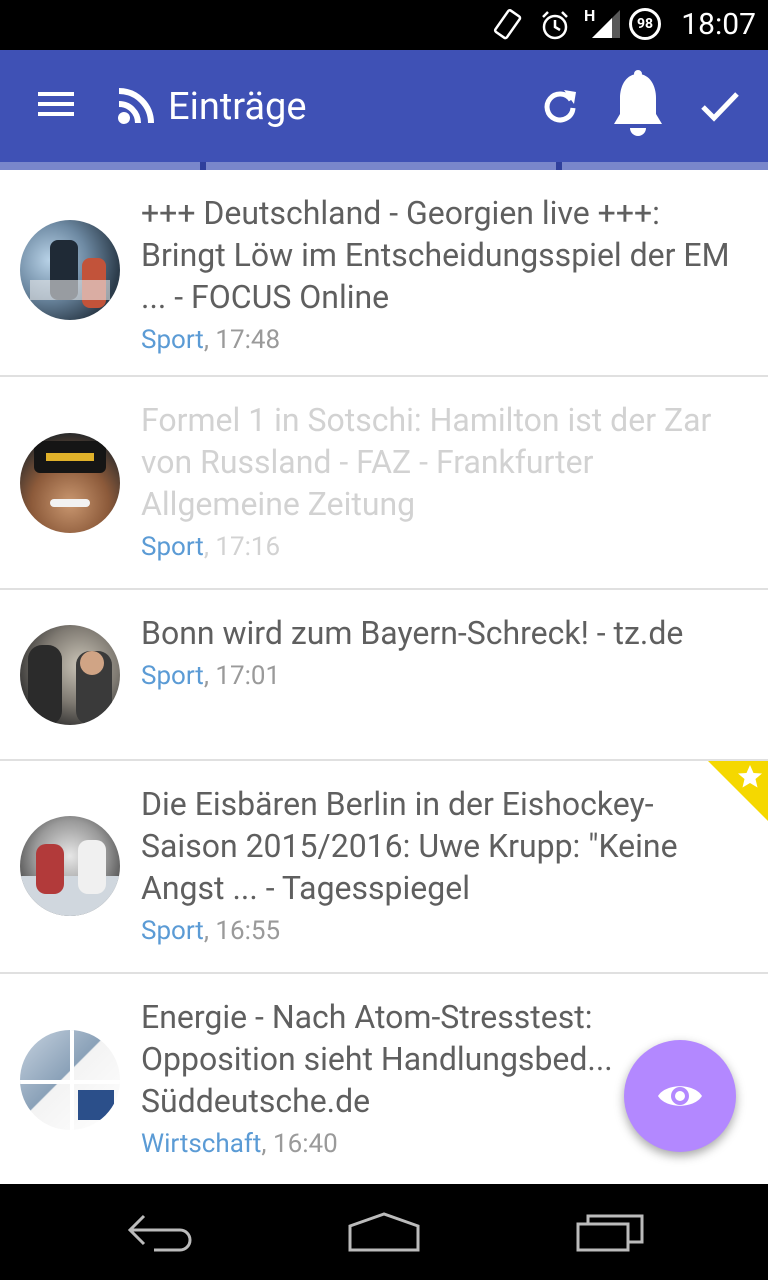 This screenshot has height=1280, width=768. I want to click on eye-icon, so click(680, 1096).